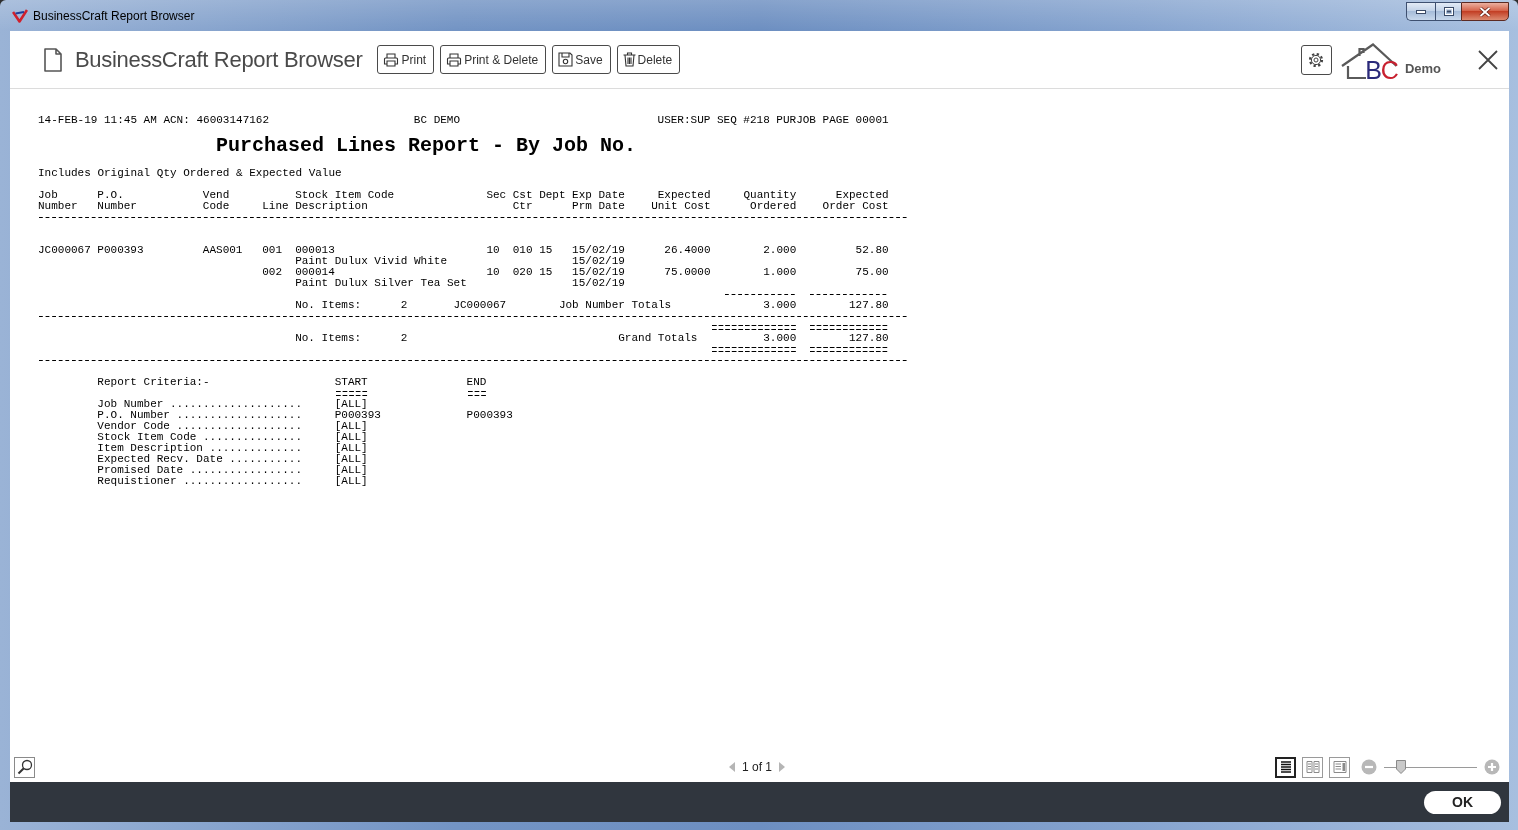 The width and height of the screenshot is (1518, 830). What do you see at coordinates (328, 305) in the screenshot?
I see `items-count-label: No. Items:` at bounding box center [328, 305].